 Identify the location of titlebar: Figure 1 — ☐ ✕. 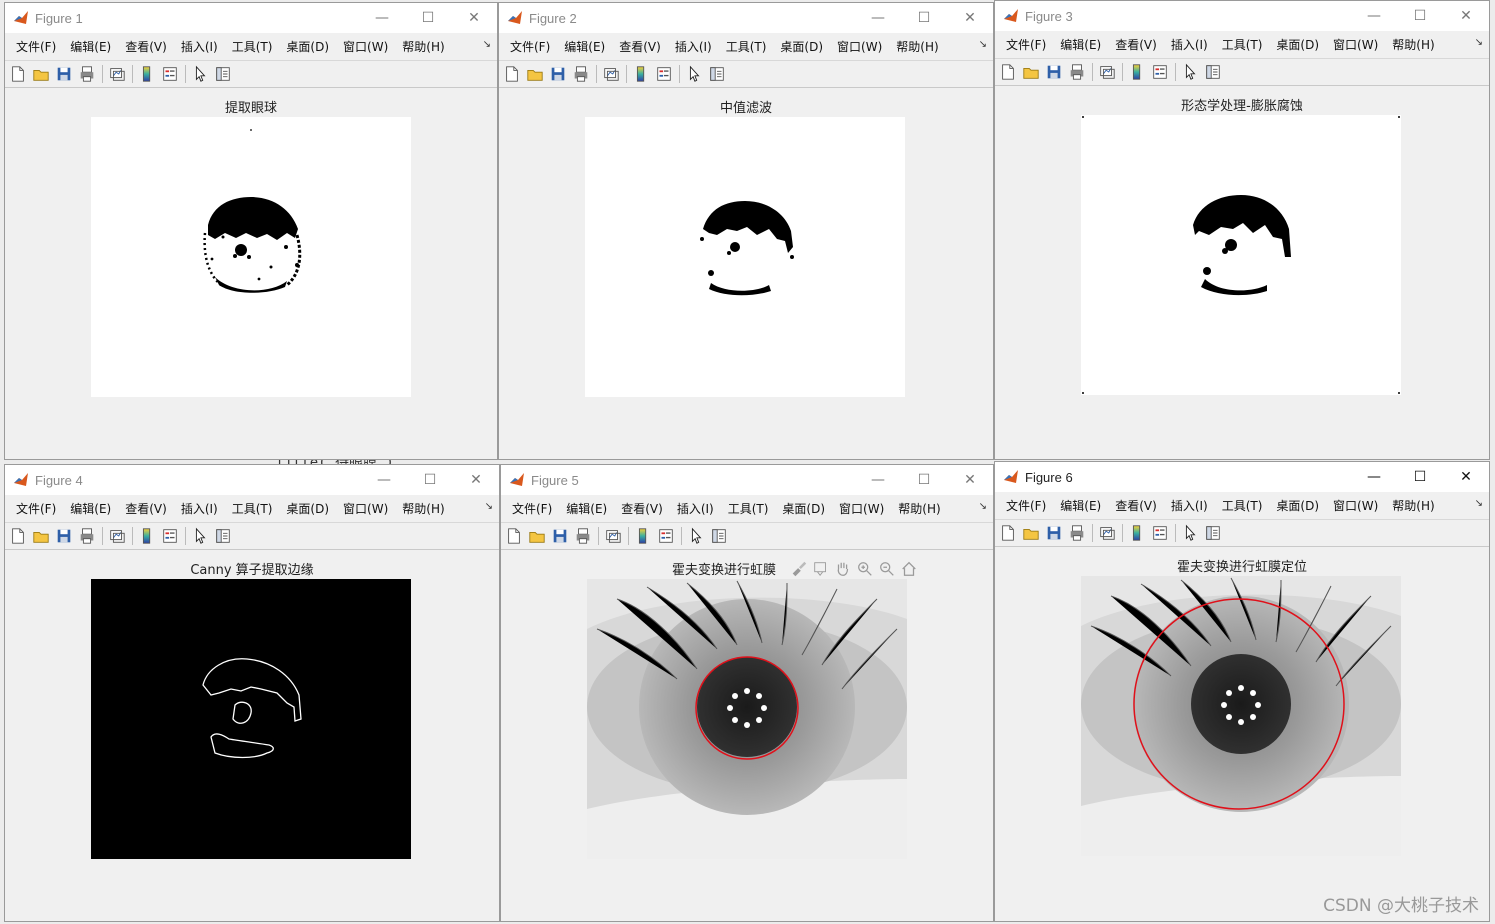
(251, 18).